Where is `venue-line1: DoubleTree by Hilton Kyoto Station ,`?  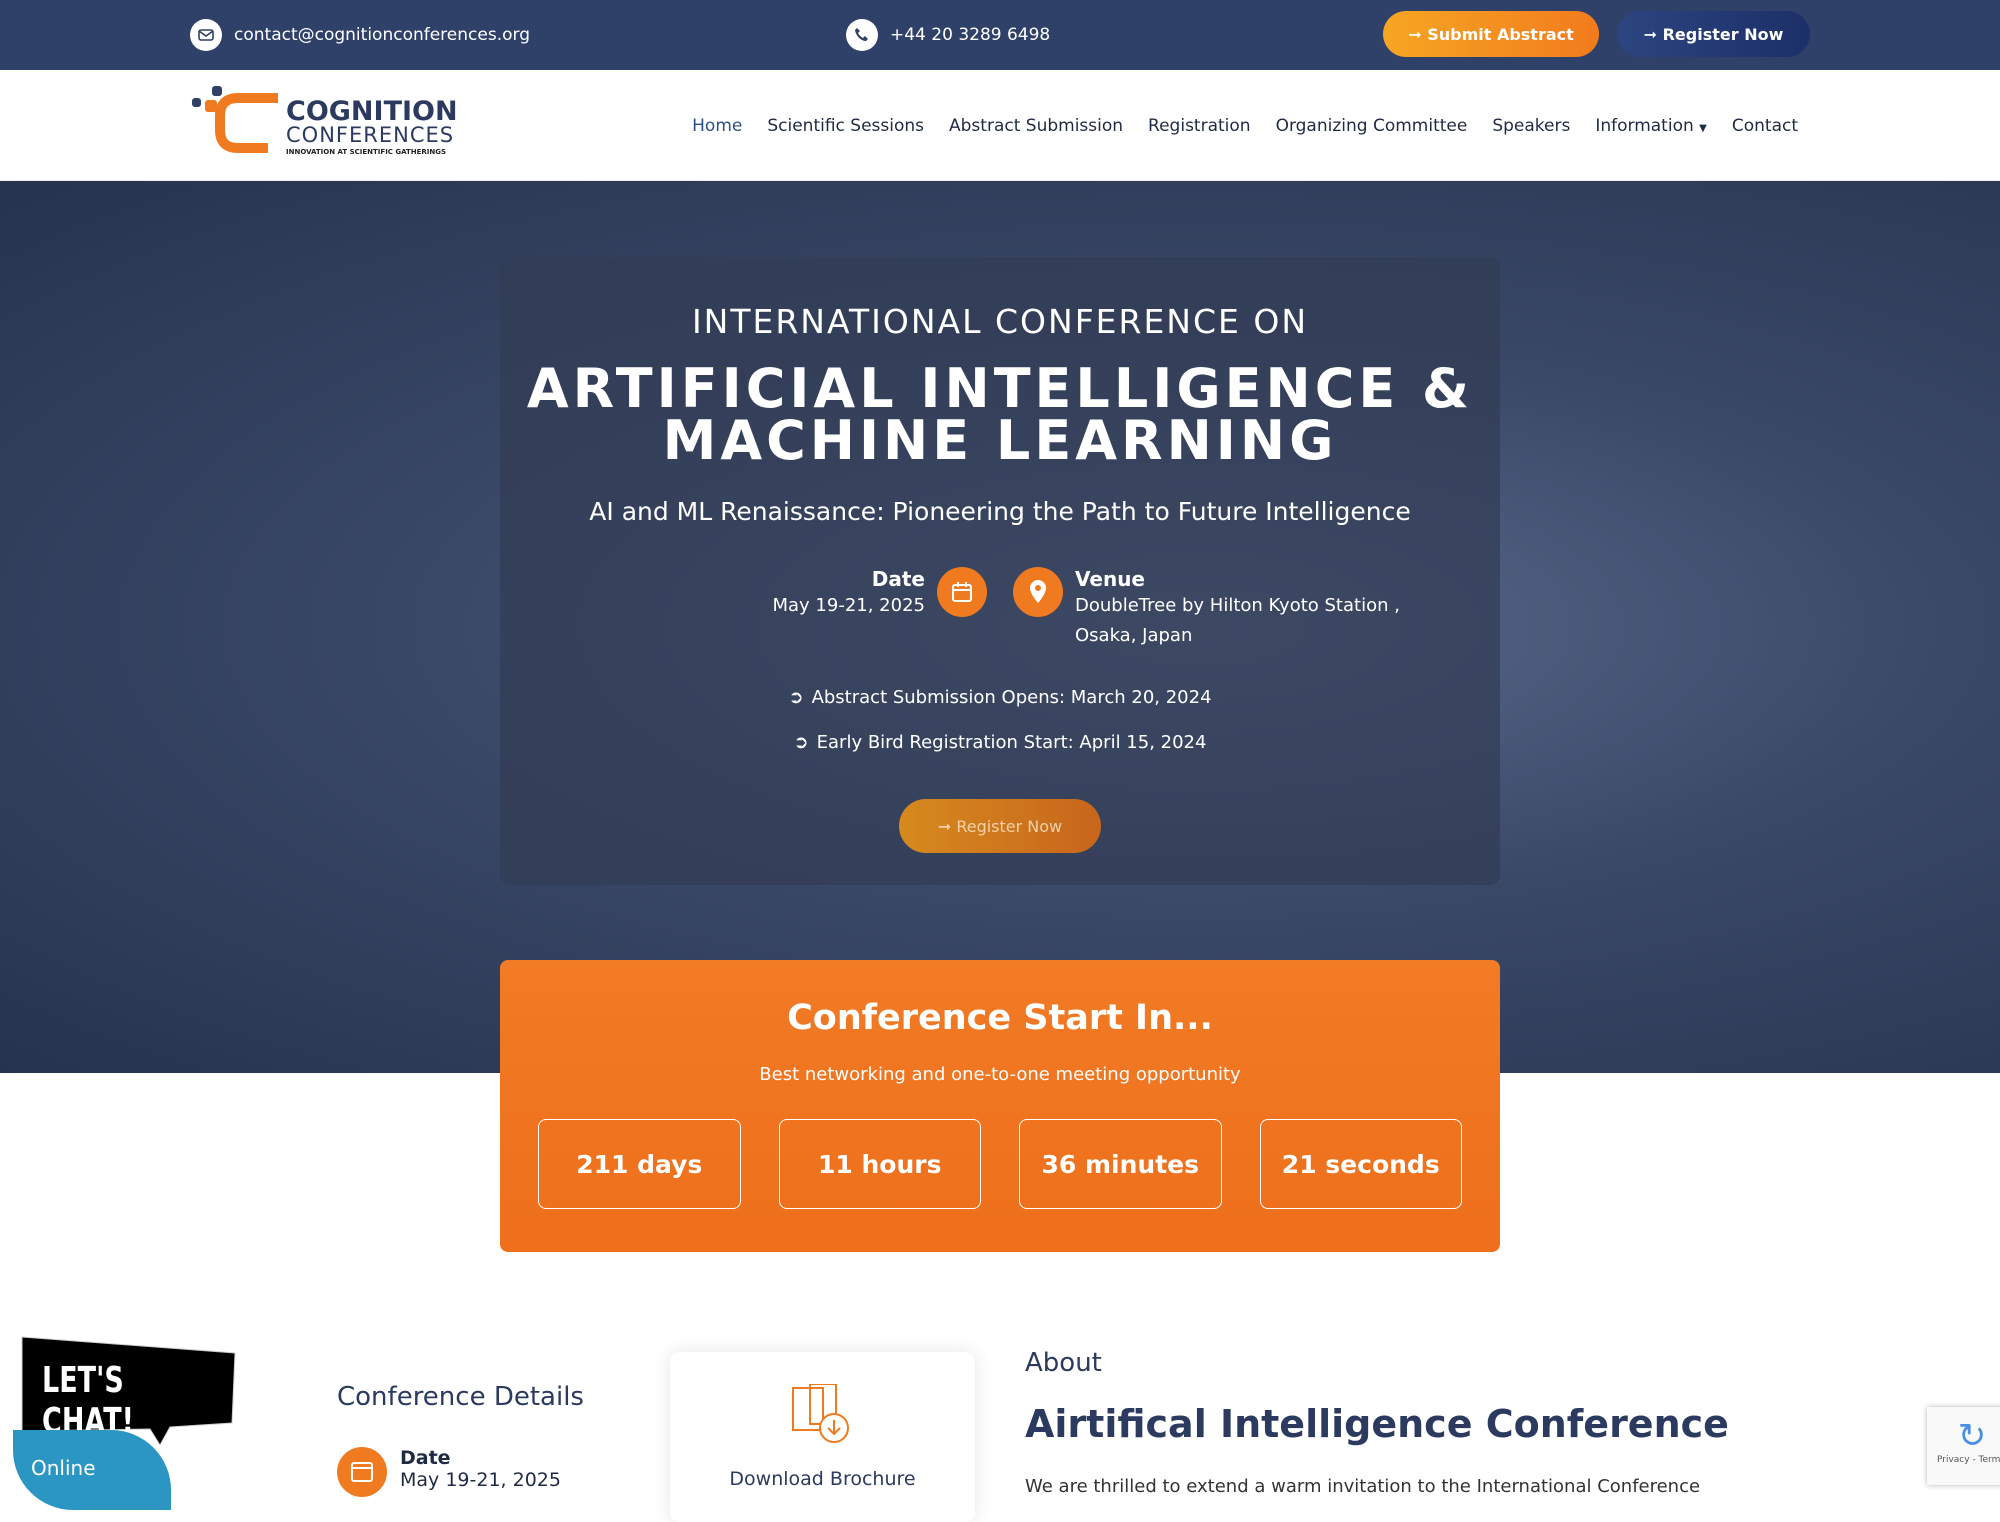
venue-line1: DoubleTree by Hilton Kyoto Station , is located at coordinates (1237, 605).